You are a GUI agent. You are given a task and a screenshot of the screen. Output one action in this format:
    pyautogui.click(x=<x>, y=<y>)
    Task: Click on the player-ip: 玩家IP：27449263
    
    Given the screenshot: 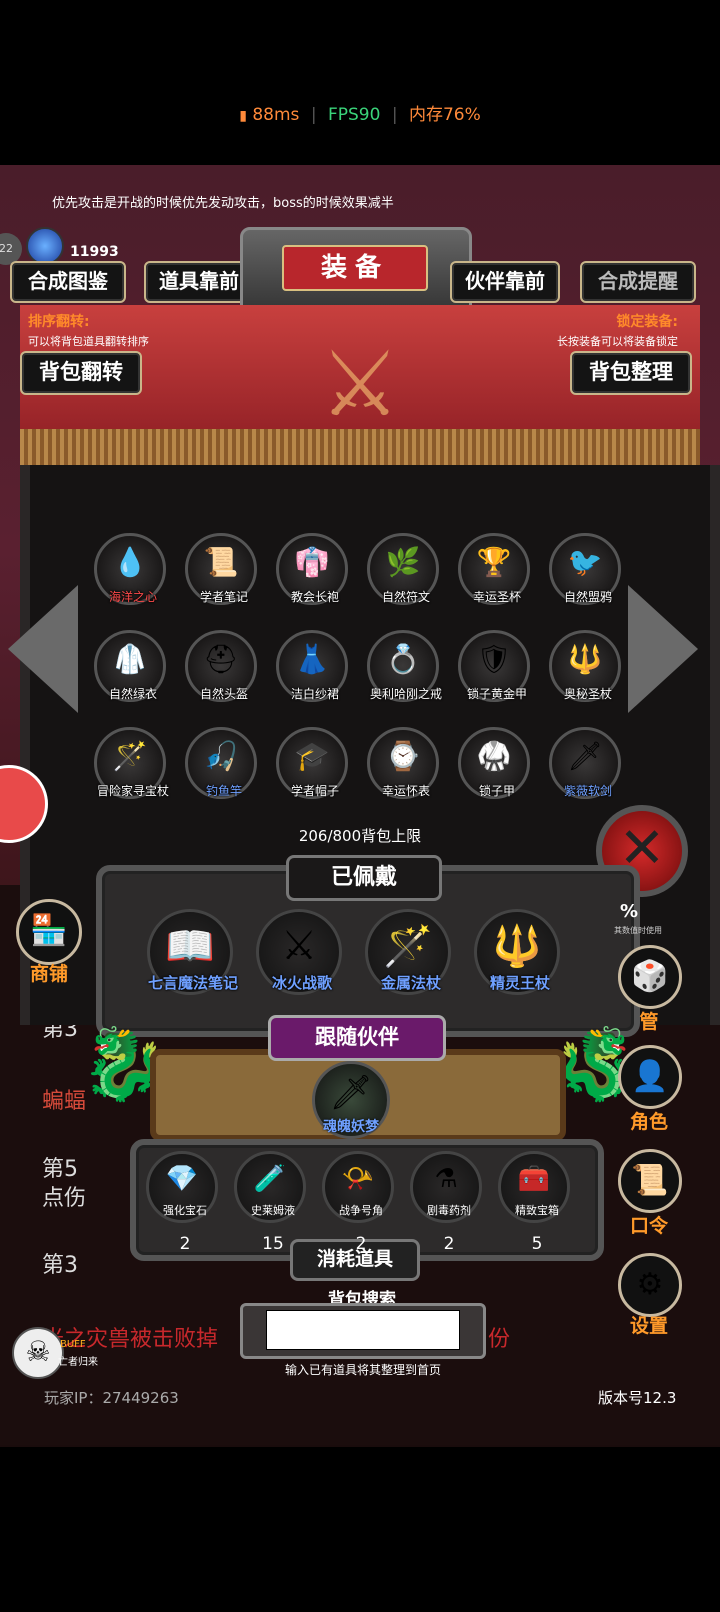 What is the action you would take?
    pyautogui.click(x=111, y=1398)
    